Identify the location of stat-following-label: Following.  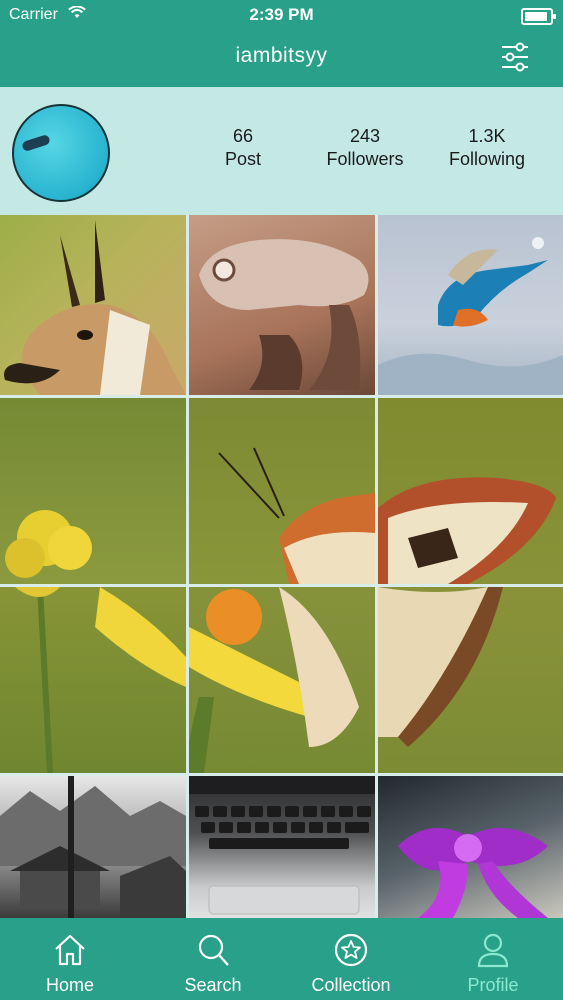
(487, 159).